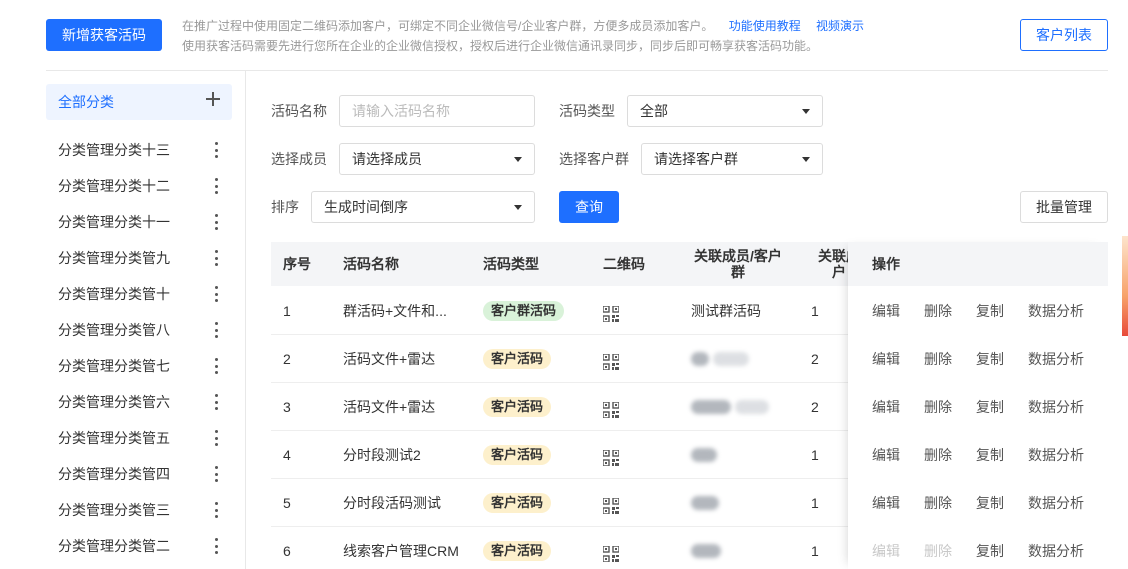 The image size is (1128, 569). Describe the element at coordinates (696, 159) in the screenshot. I see `group-select-value: 请选择客户群` at that location.